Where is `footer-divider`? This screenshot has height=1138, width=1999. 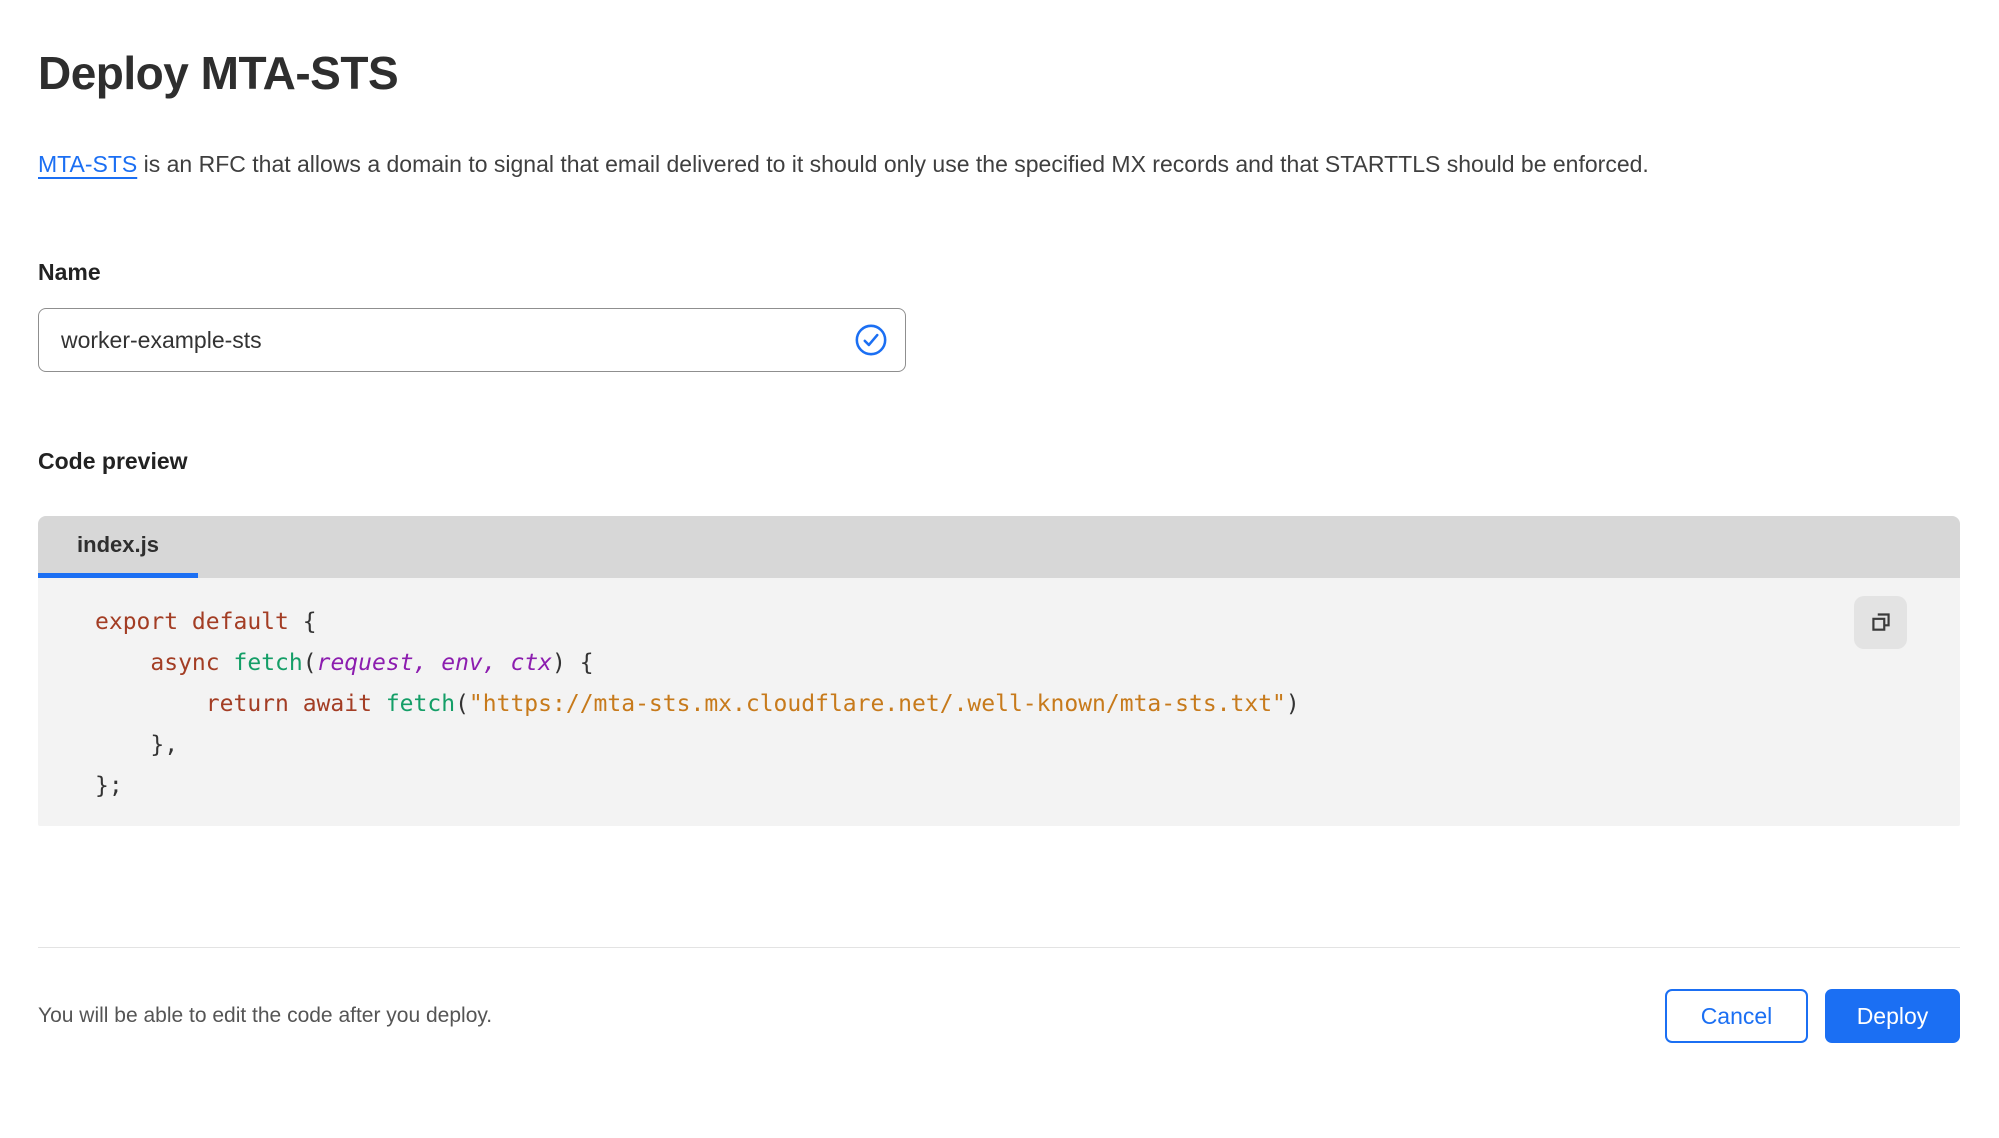 footer-divider is located at coordinates (999, 947).